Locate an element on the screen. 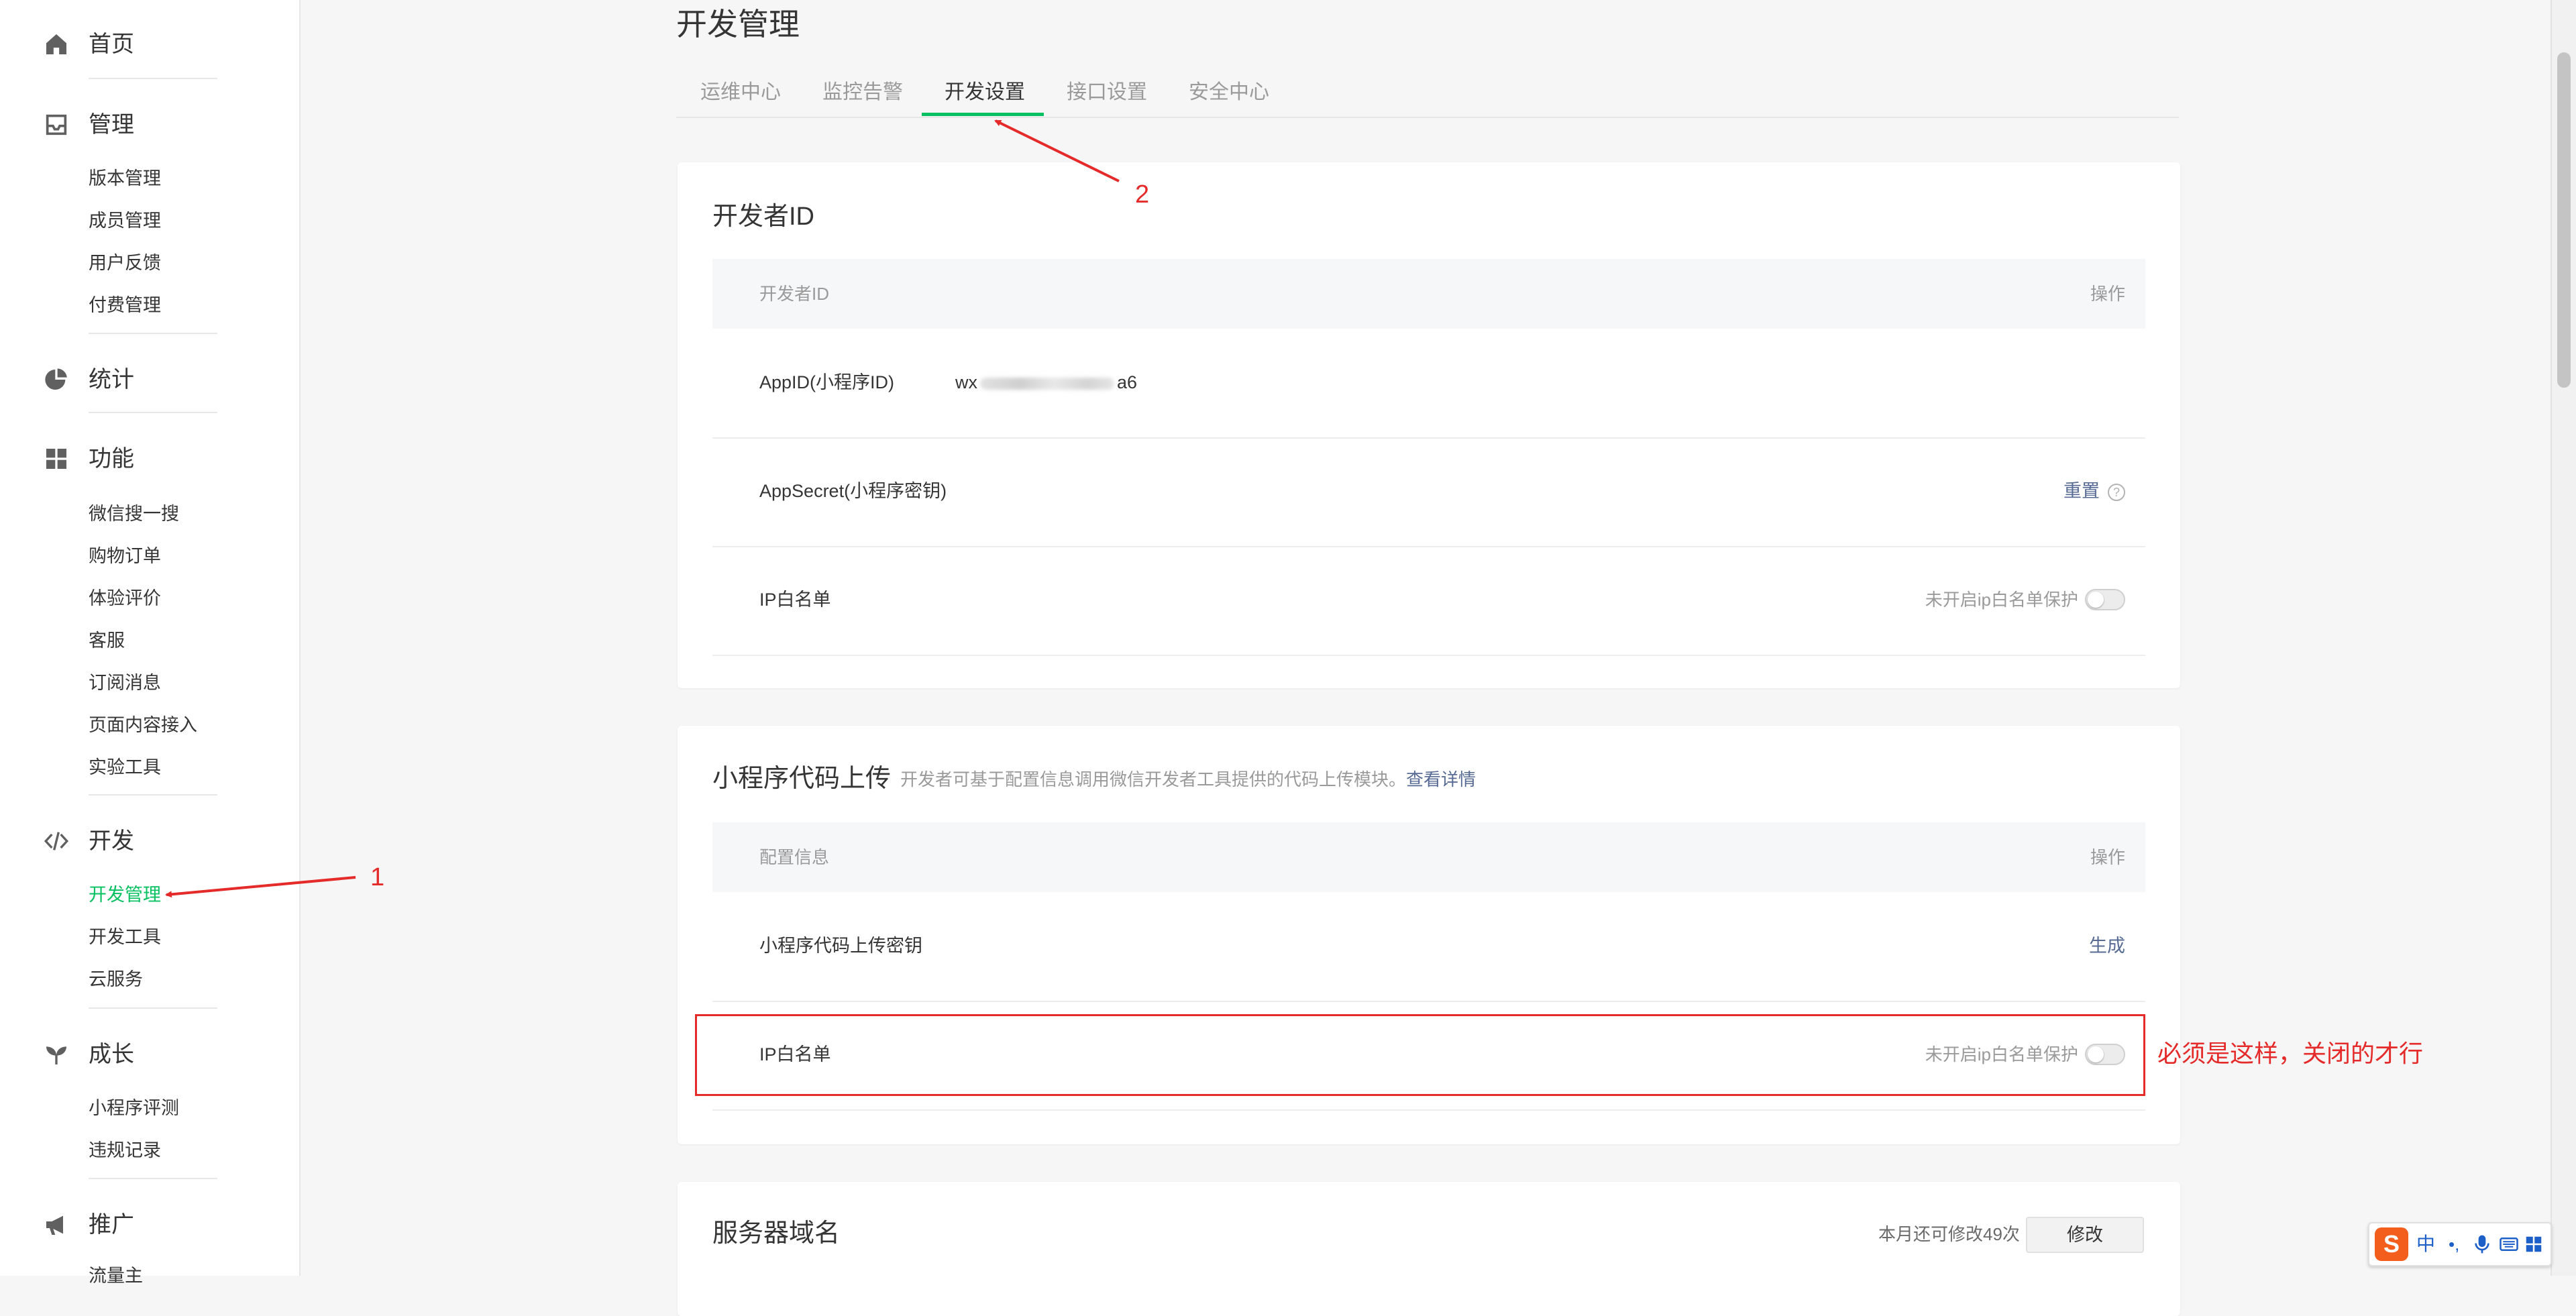 This screenshot has width=2576, height=1316. sidebar-item-evaluation: 小程序评测 is located at coordinates (134, 1108).